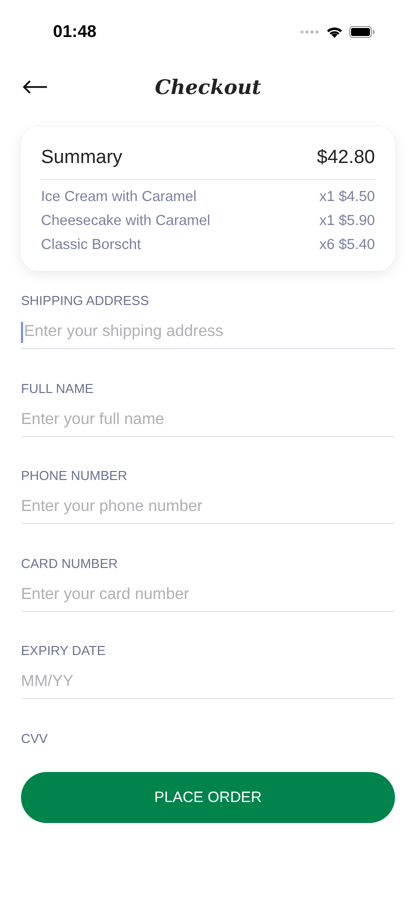  I want to click on field-label: CARD NUMBER, so click(70, 563).